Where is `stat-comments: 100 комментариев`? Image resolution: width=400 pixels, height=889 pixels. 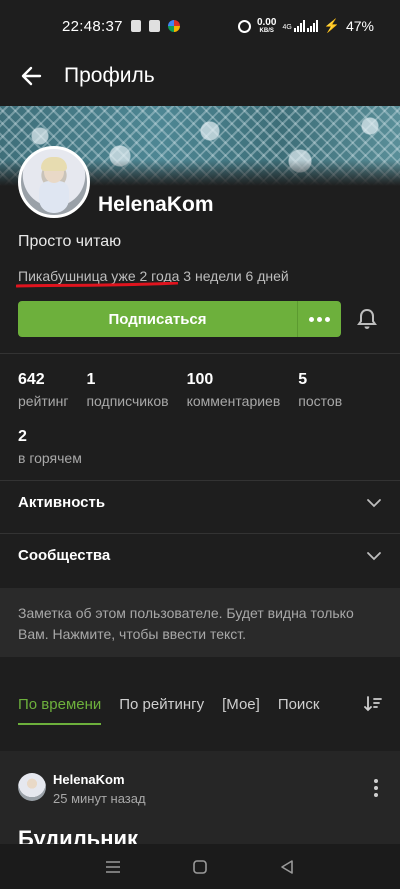
stat-comments: 100 комментариев is located at coordinates (234, 390).